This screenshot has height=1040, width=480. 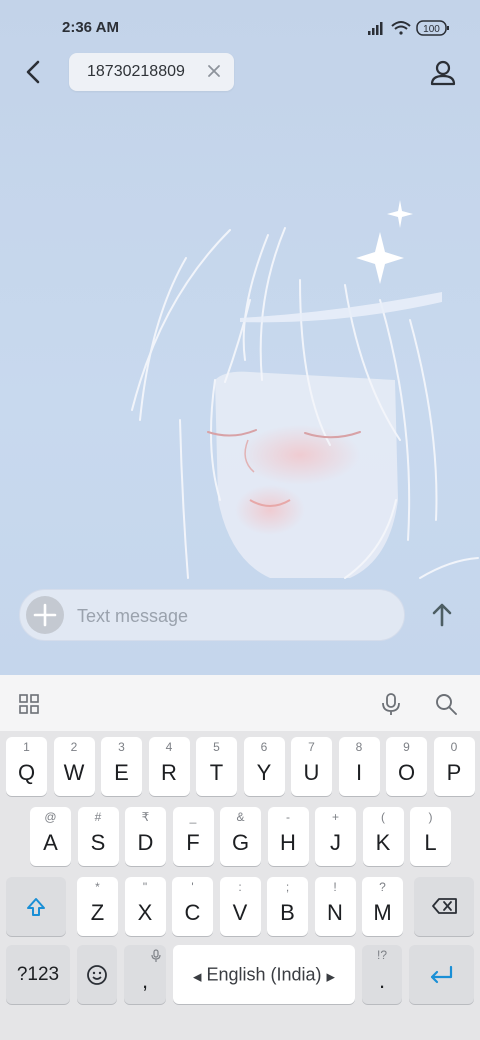 I want to click on key-h: -H, so click(x=288, y=836).